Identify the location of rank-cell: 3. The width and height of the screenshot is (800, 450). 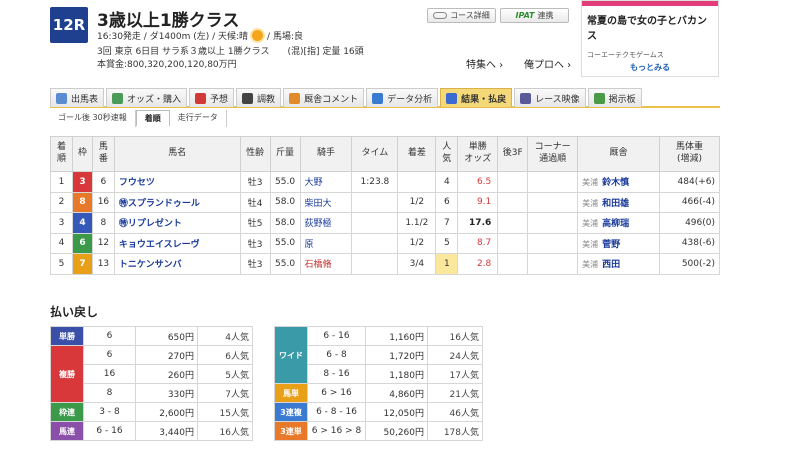
(61, 223).